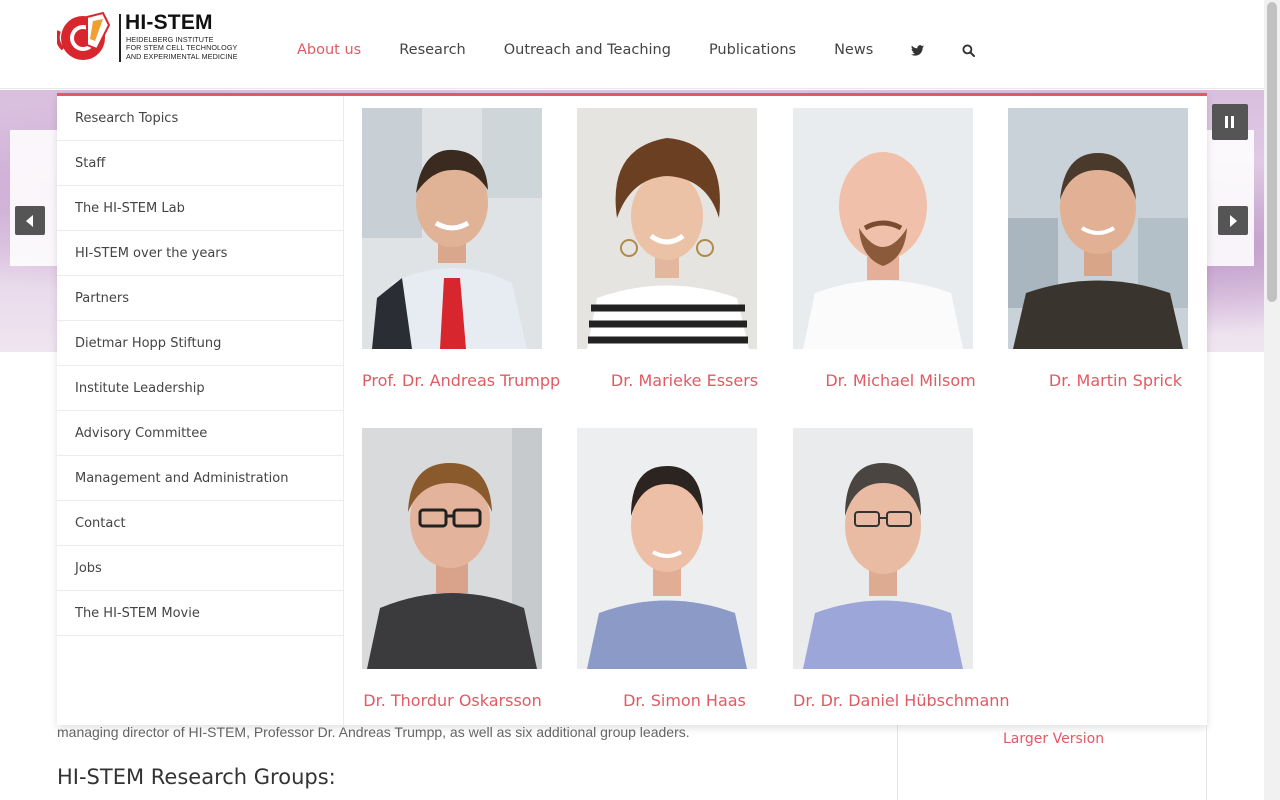 This screenshot has height=800, width=1280. What do you see at coordinates (452, 700) in the screenshot?
I see `person-name: Dr. Thordur Oskarsson` at bounding box center [452, 700].